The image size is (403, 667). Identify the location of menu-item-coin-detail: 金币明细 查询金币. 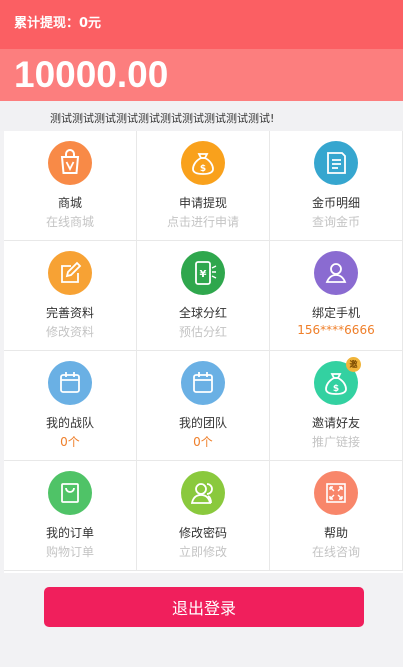
(336, 186).